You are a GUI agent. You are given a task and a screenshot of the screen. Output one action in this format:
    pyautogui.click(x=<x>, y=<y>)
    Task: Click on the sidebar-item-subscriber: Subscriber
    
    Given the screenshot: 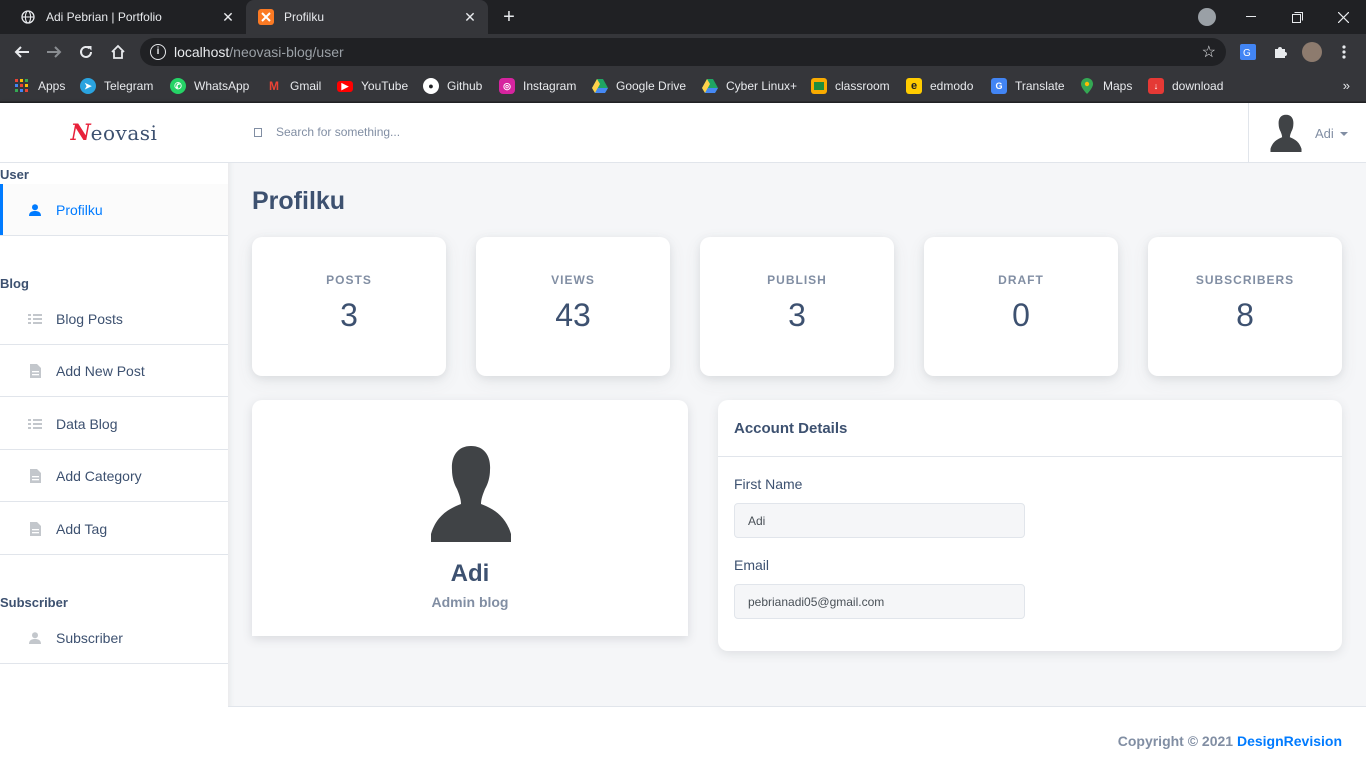 What is the action you would take?
    pyautogui.click(x=114, y=638)
    